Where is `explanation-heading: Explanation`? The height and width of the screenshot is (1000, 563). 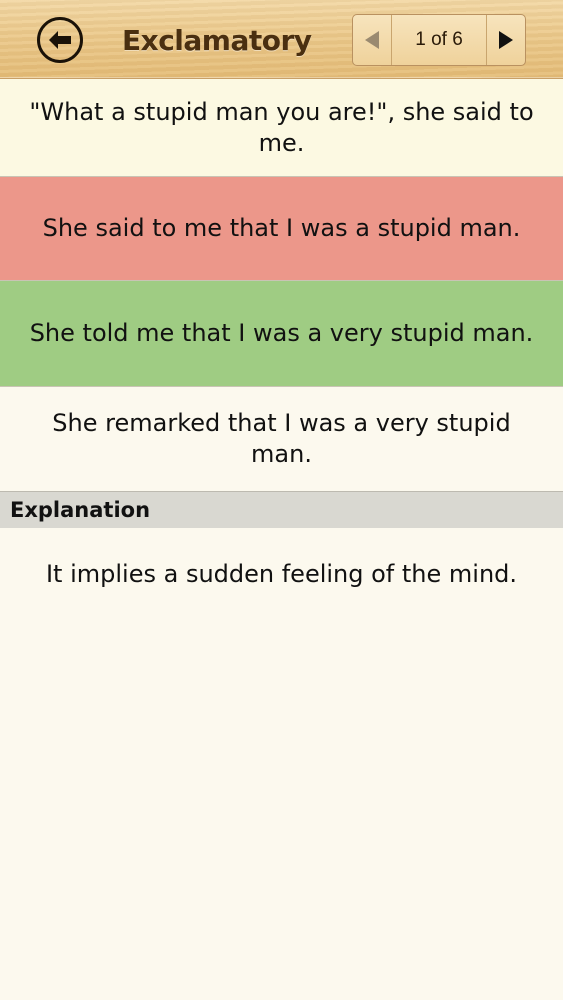
explanation-heading: Explanation is located at coordinates (281, 510).